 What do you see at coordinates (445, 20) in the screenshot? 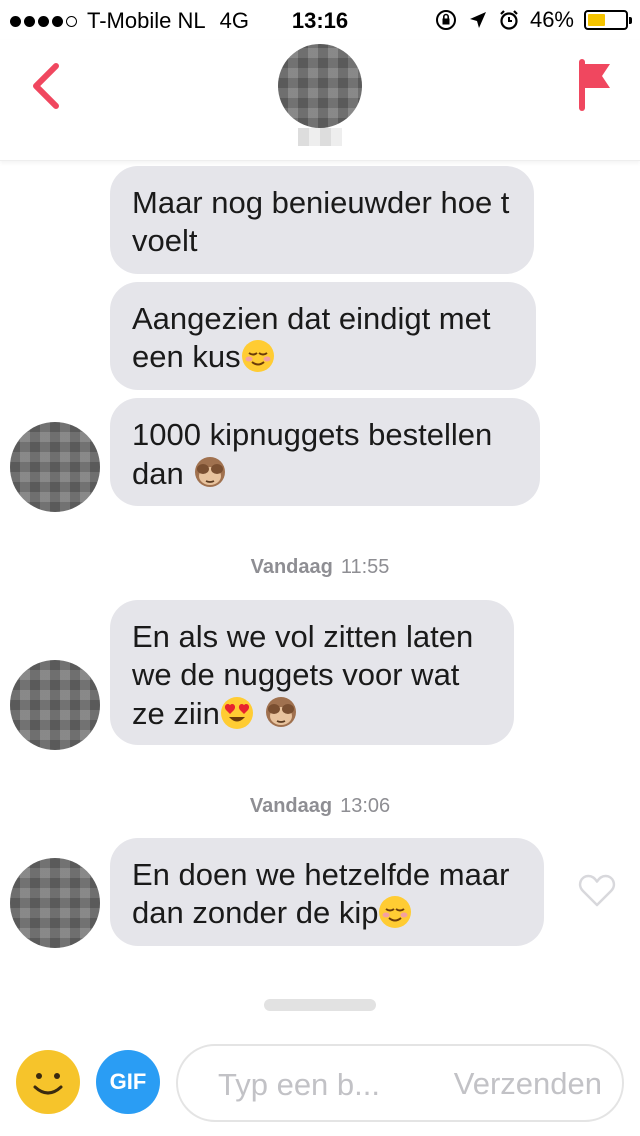
I see `rotation-lock-icon` at bounding box center [445, 20].